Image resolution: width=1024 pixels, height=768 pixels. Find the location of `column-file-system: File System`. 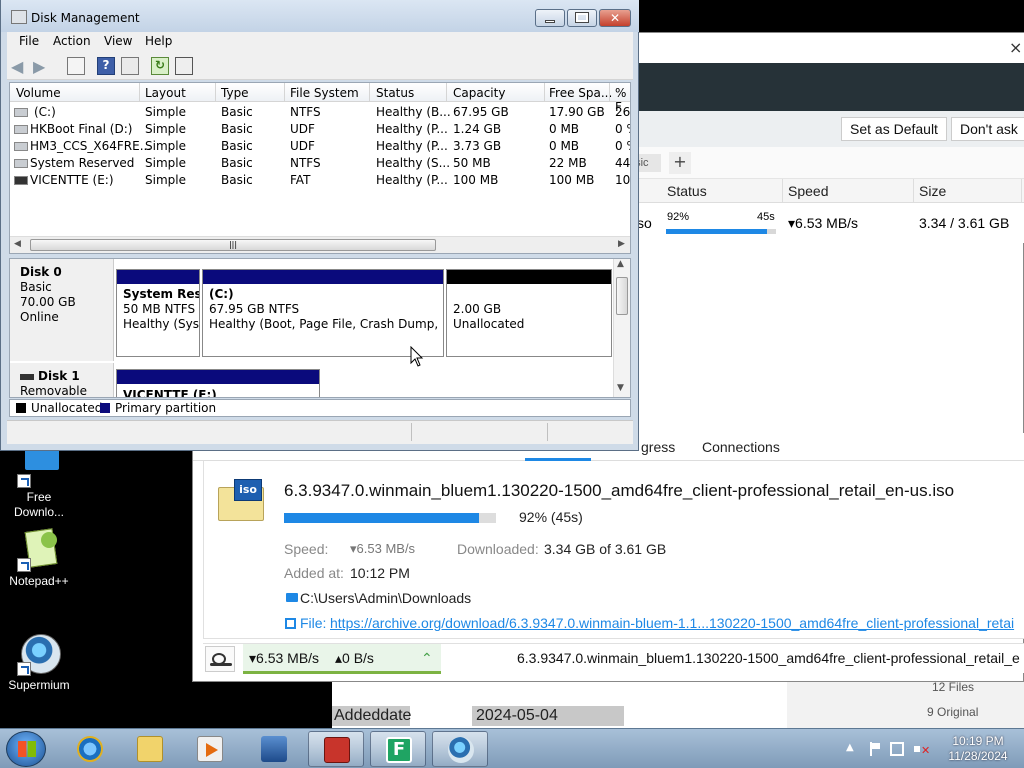

column-file-system: File System is located at coordinates (324, 93).